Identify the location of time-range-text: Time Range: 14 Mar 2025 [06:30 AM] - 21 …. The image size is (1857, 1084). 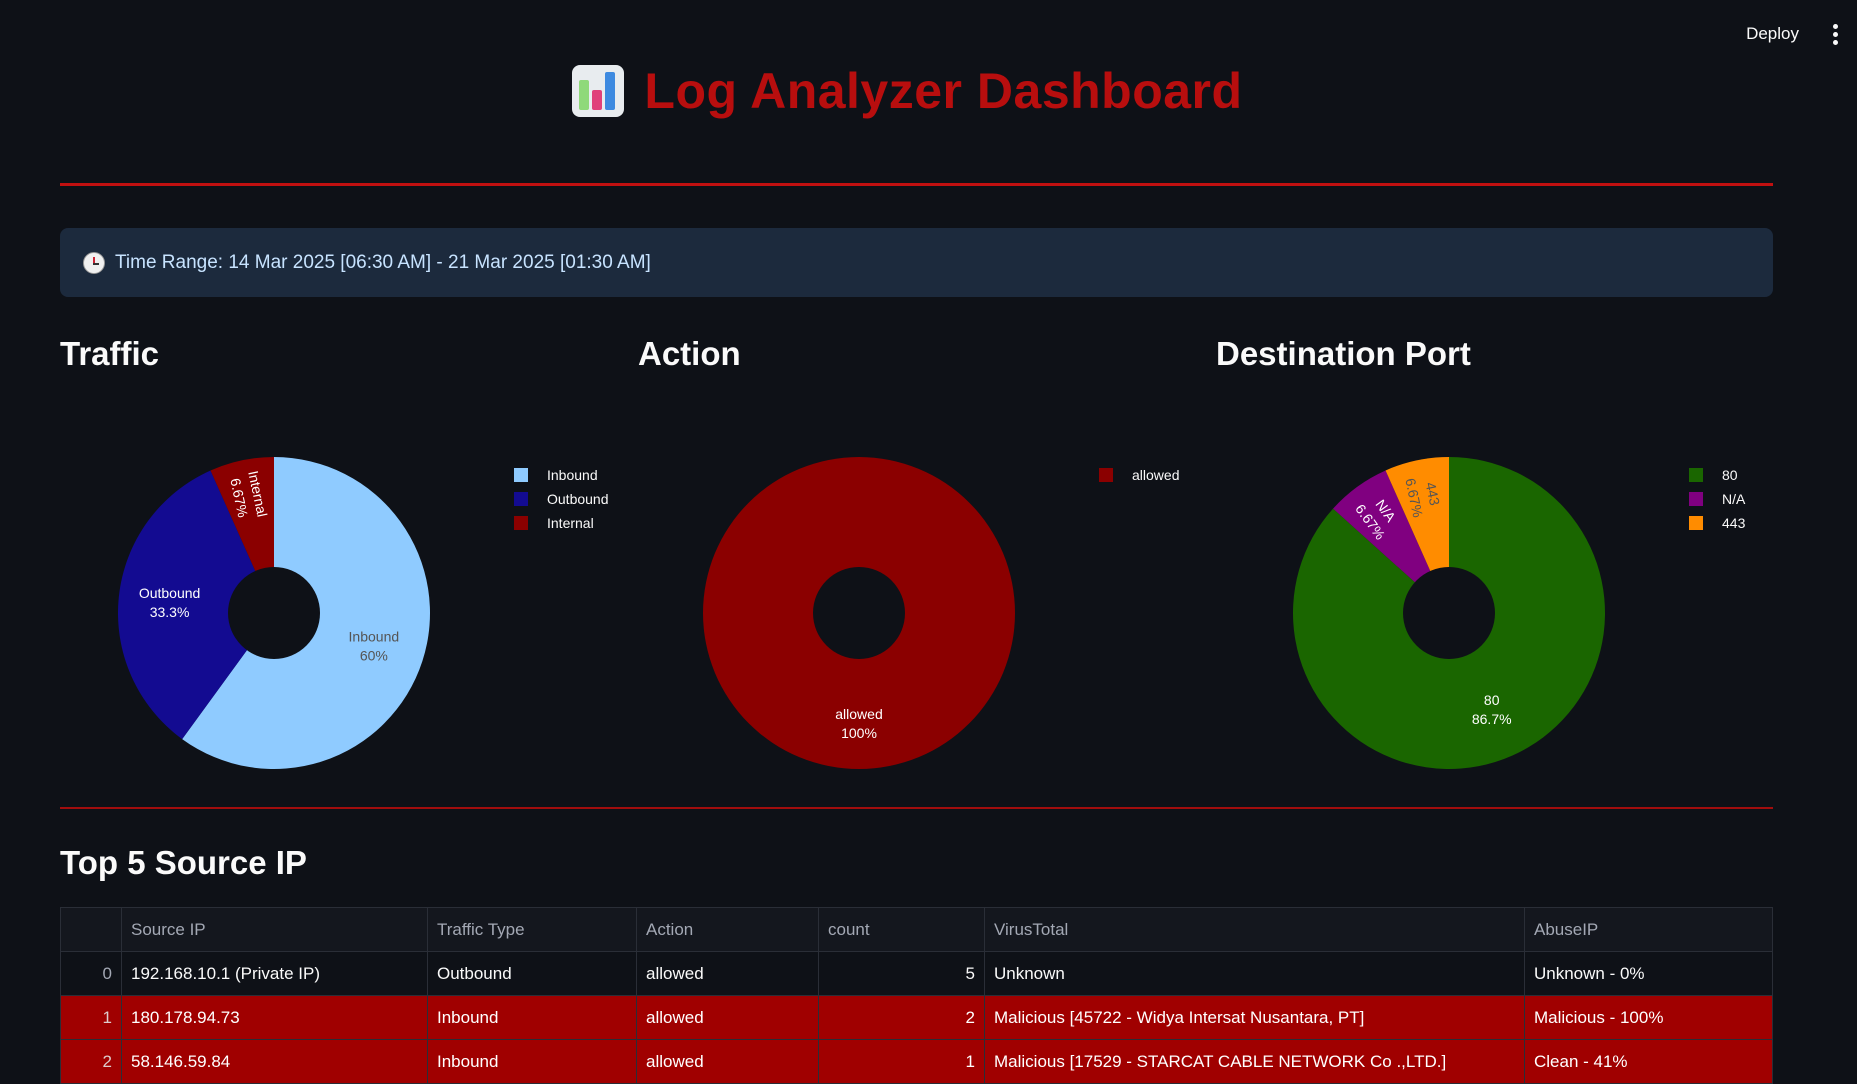
(383, 262).